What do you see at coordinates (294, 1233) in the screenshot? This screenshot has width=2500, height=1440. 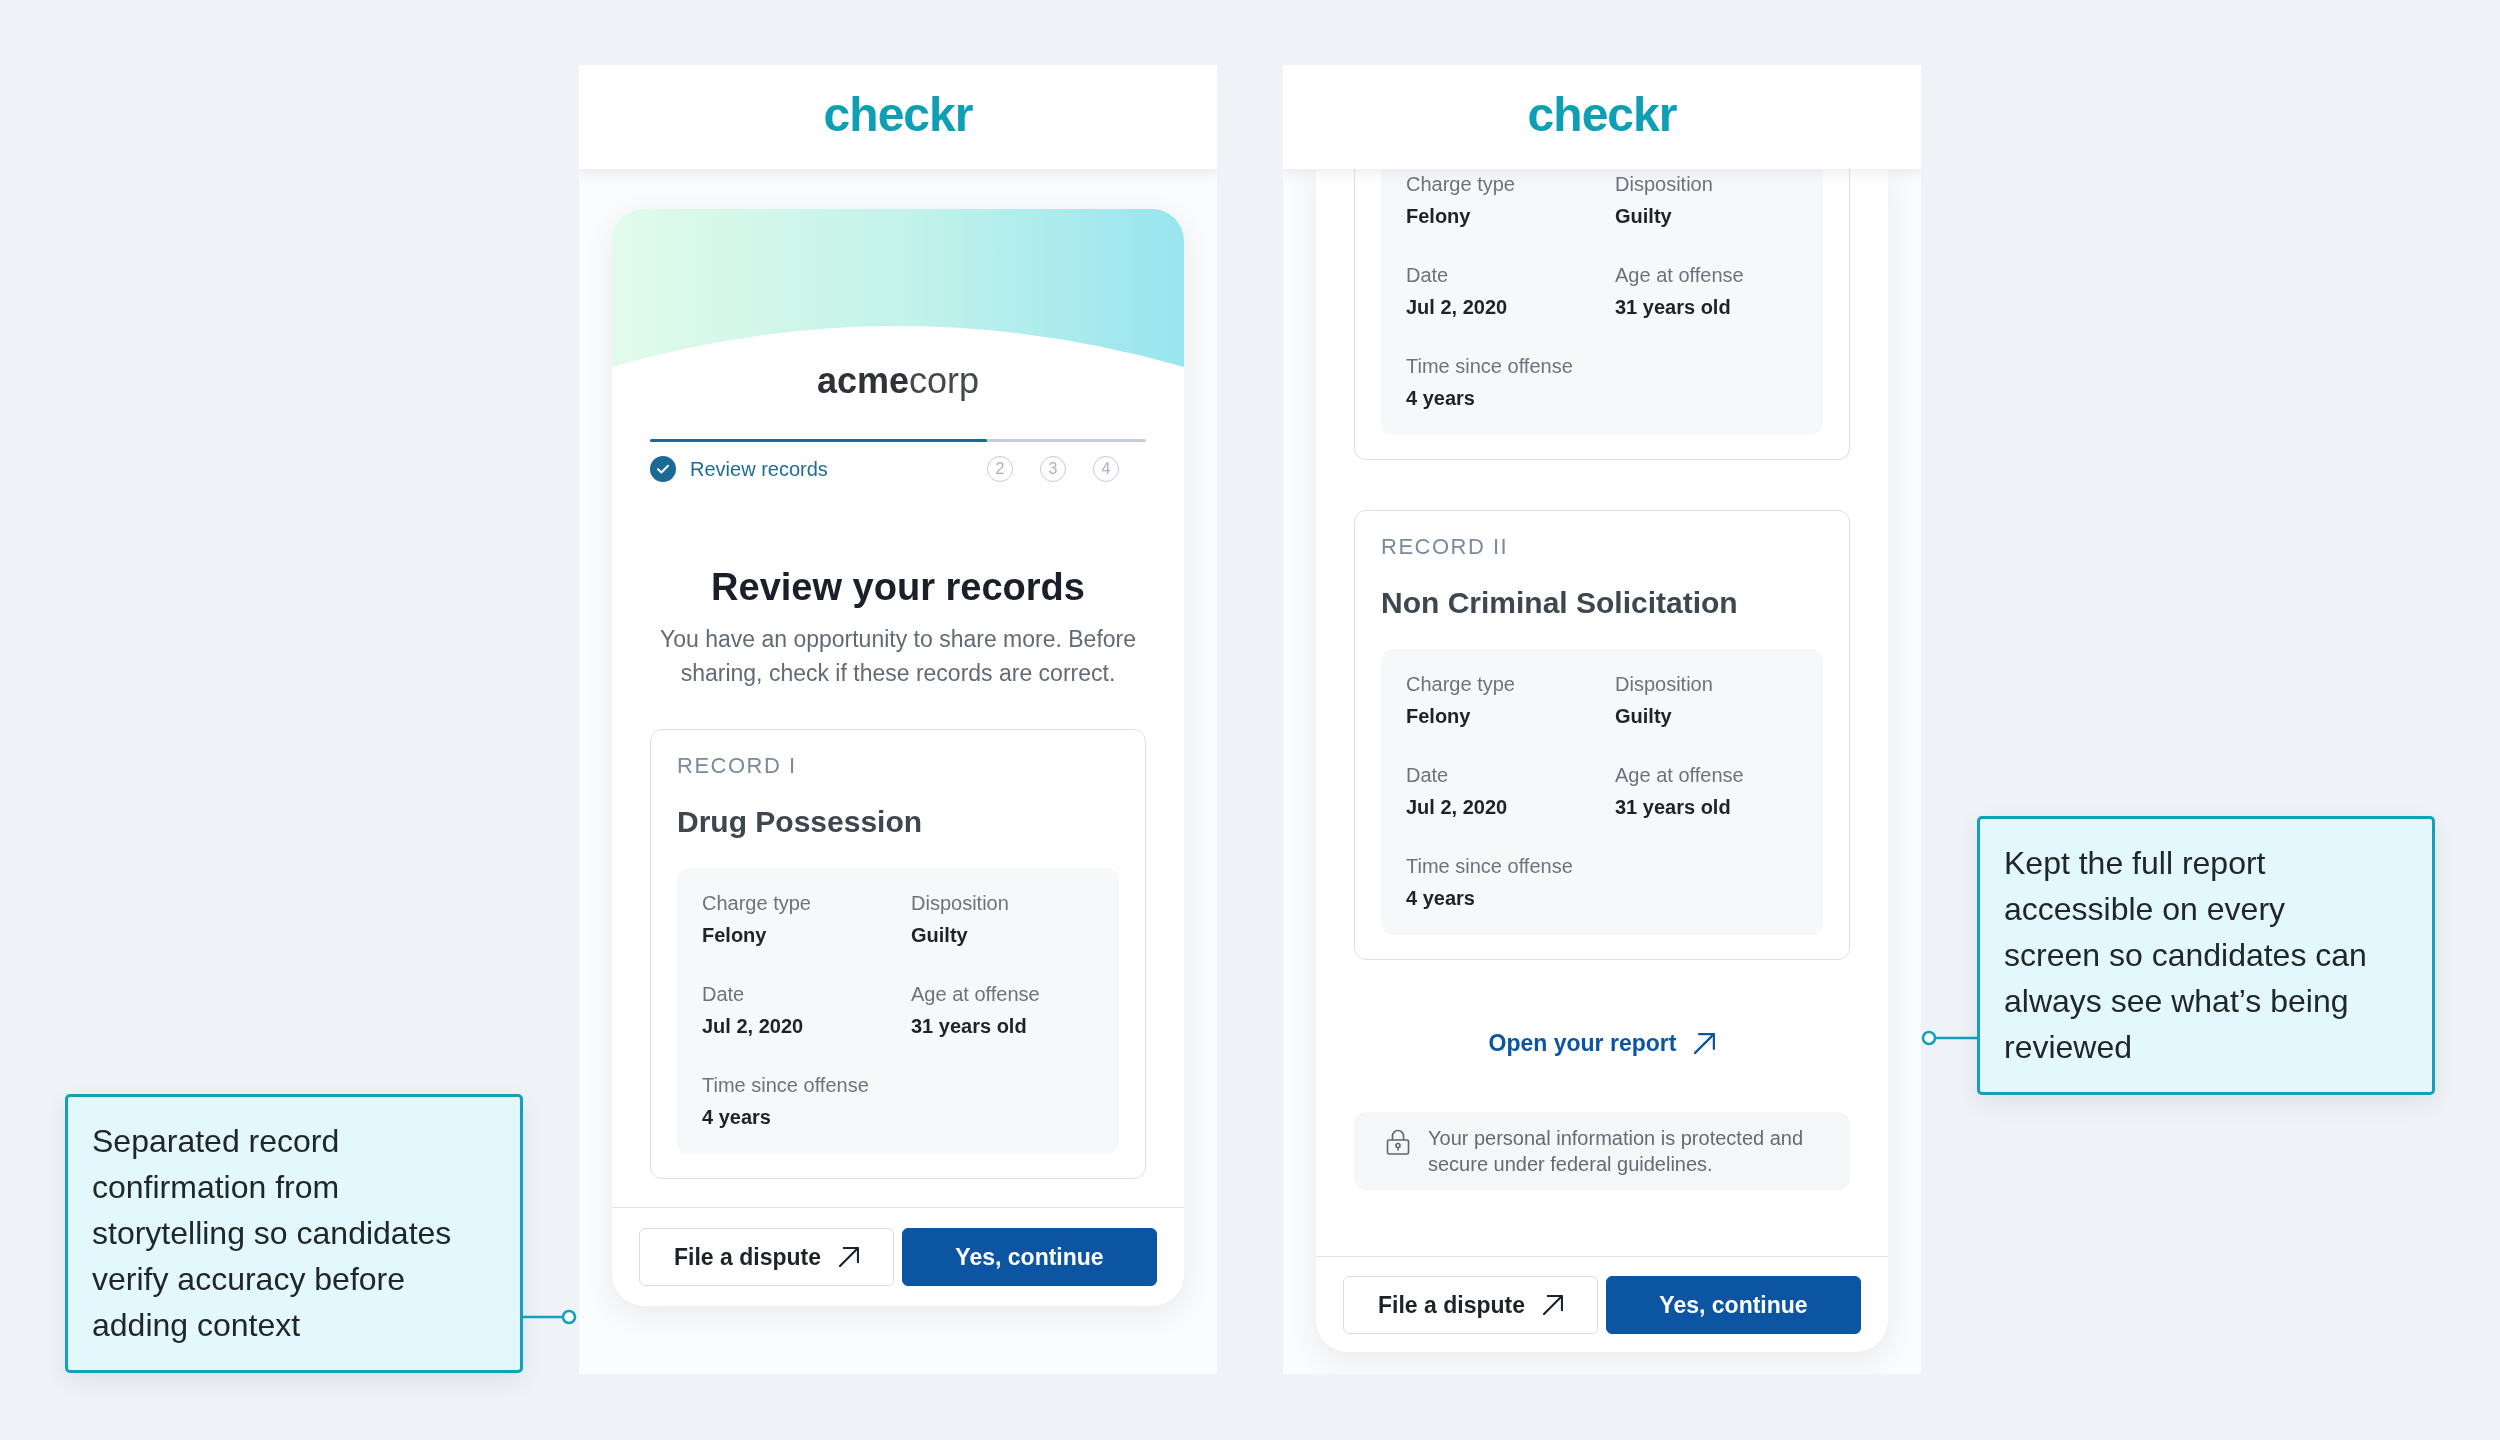 I see `annotation-callout: Separated record confirmation from storytelling so candidates verify accuracy before adding context` at bounding box center [294, 1233].